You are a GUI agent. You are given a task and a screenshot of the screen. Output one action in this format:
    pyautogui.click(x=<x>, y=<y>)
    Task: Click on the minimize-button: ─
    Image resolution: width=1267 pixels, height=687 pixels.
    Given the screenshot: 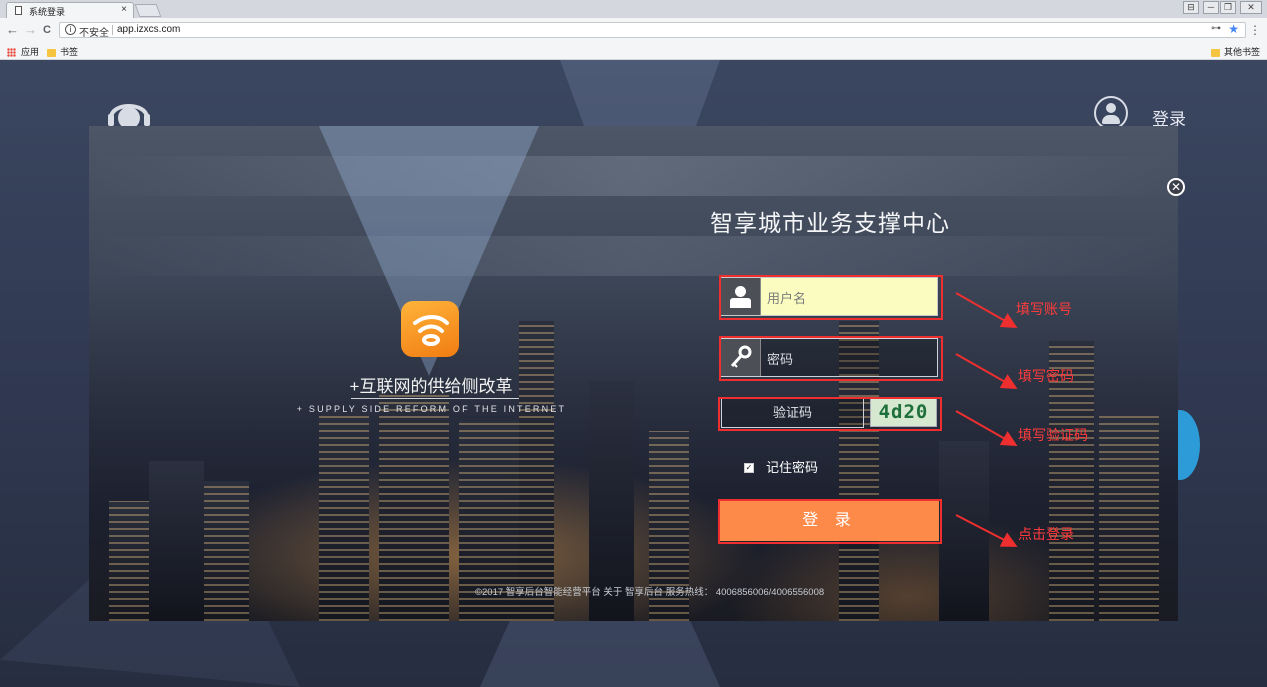 What is the action you would take?
    pyautogui.click(x=1211, y=7)
    